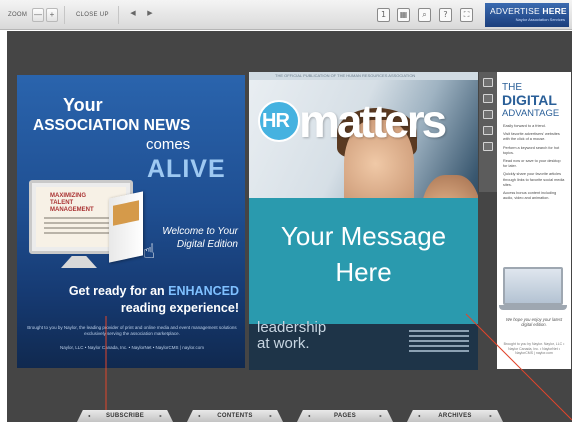 This screenshot has width=572, height=422. Describe the element at coordinates (83, 105) in the screenshot. I see `left-page-your: Your` at that location.